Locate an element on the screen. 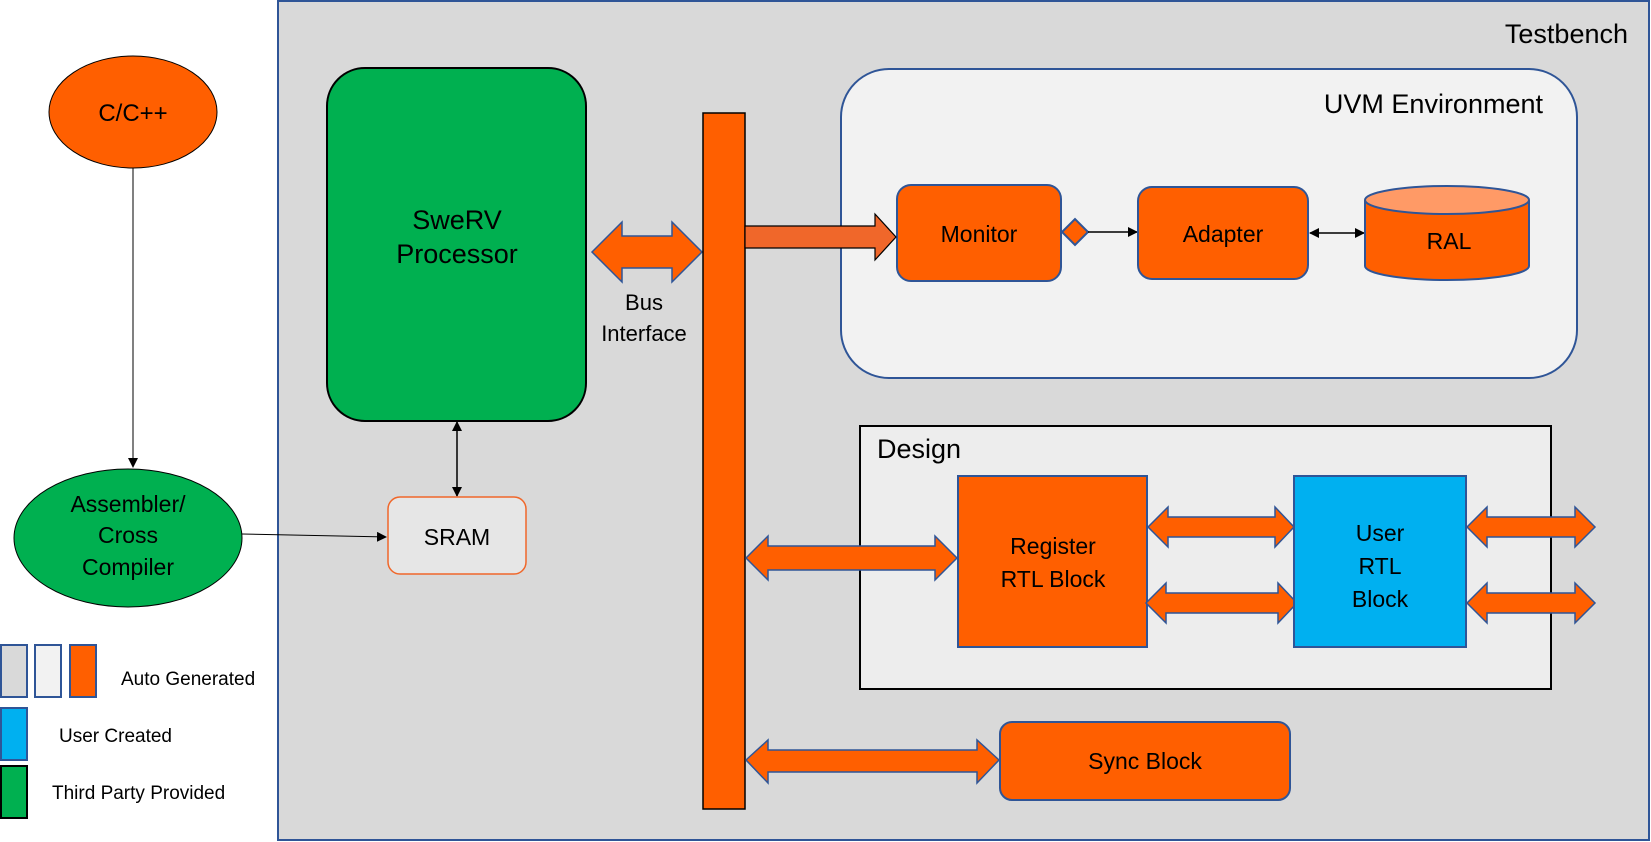  legend-swatch-orange is located at coordinates (83, 671).